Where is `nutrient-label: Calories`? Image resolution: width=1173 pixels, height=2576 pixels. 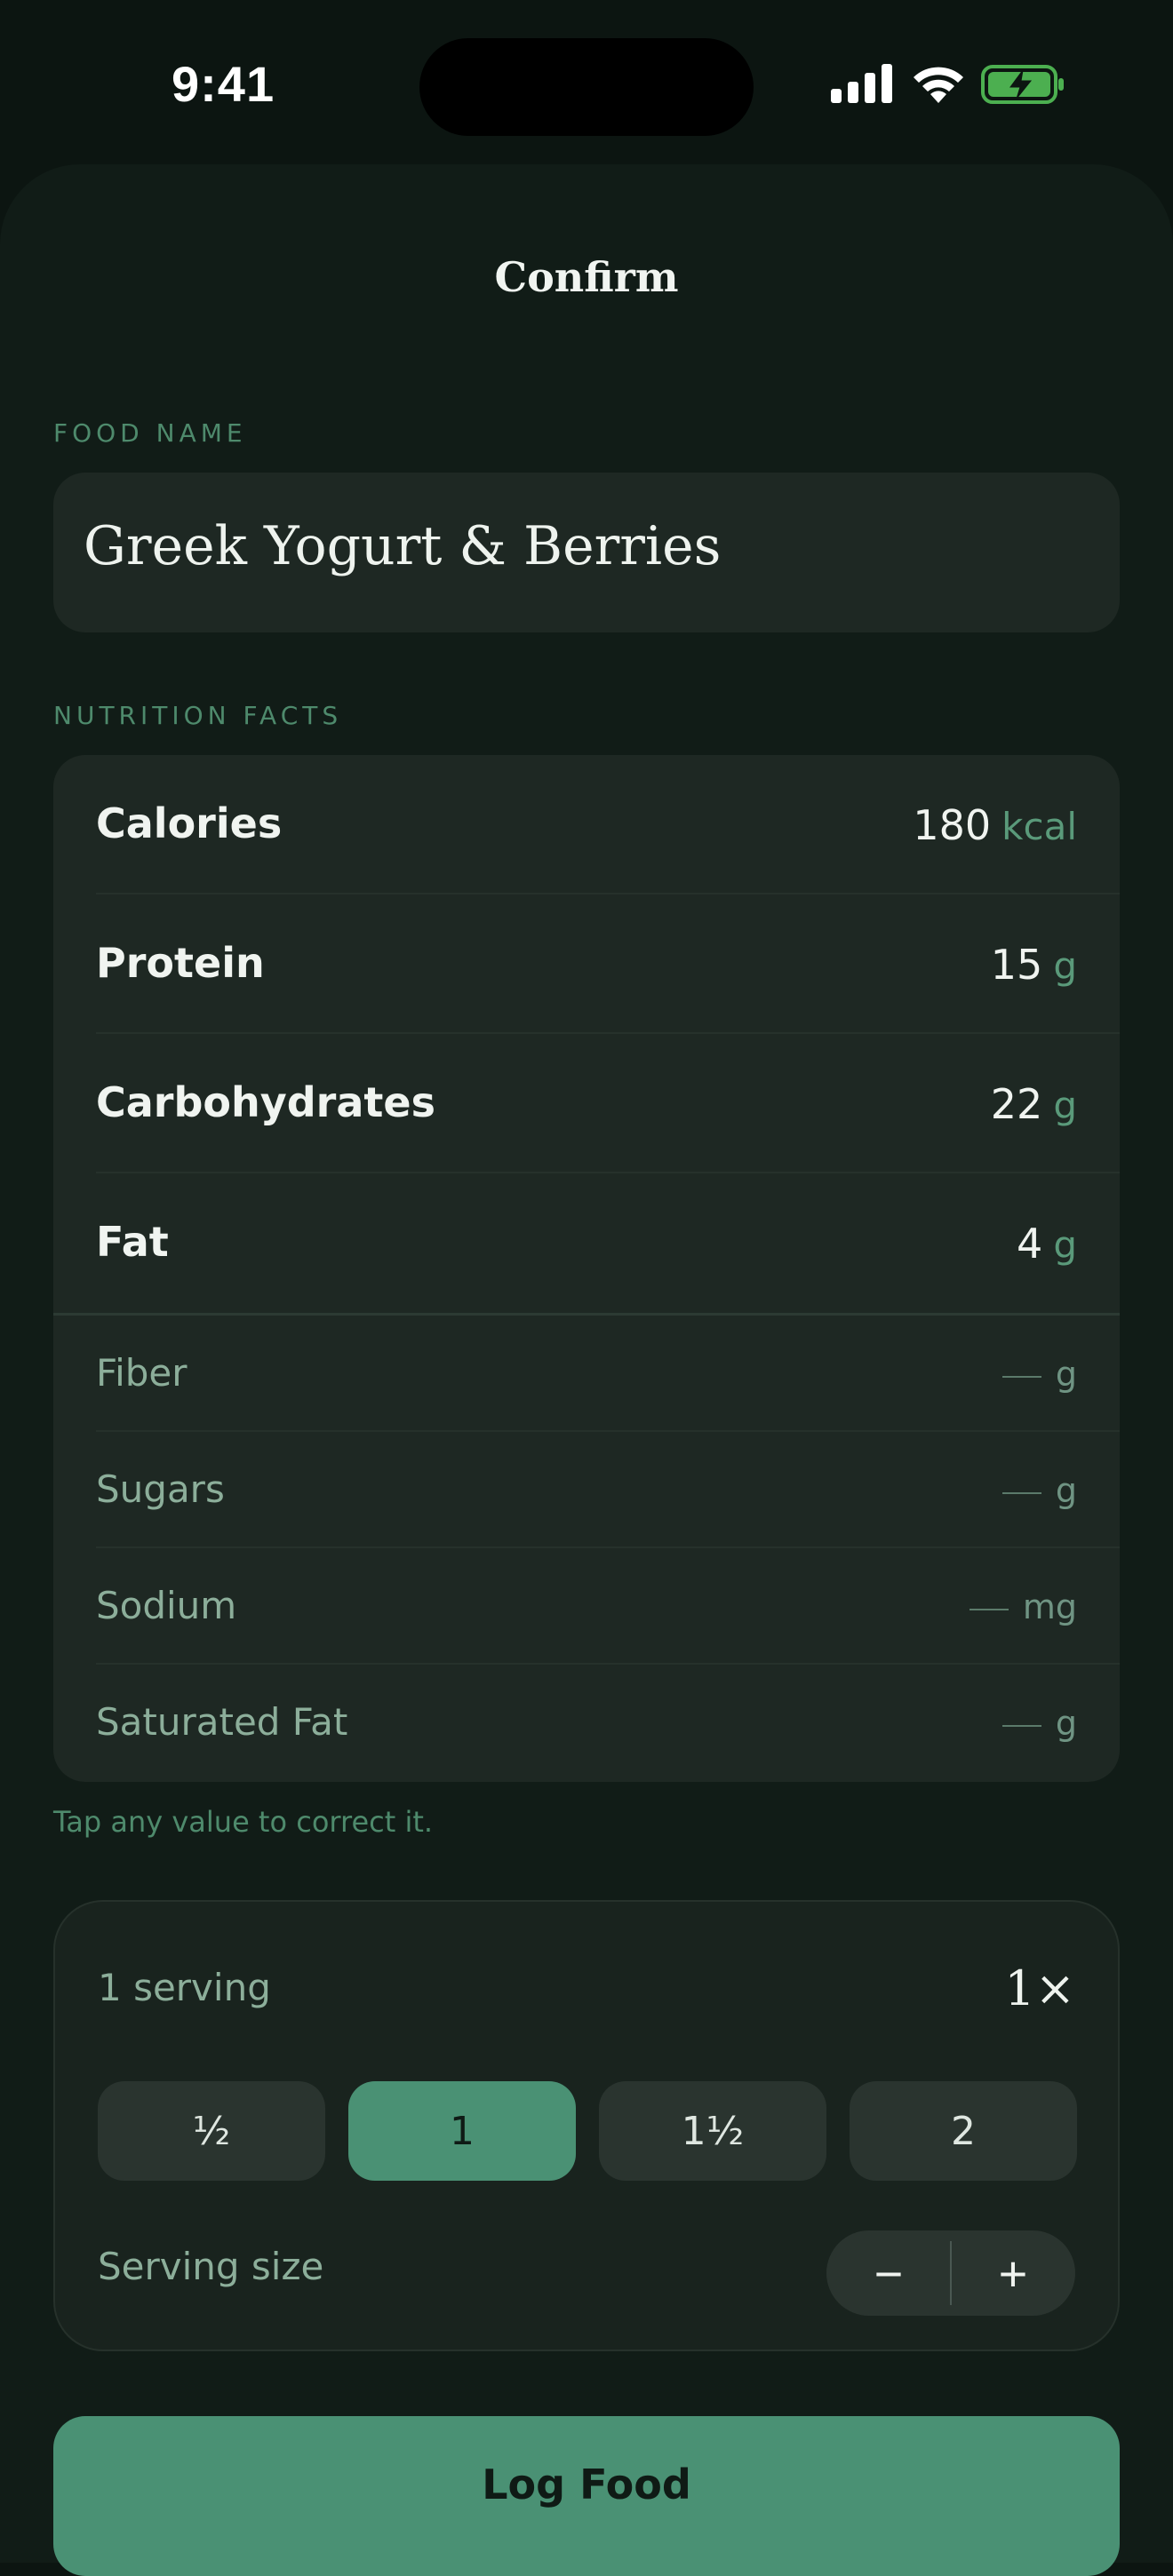 nutrient-label: Calories is located at coordinates (189, 823).